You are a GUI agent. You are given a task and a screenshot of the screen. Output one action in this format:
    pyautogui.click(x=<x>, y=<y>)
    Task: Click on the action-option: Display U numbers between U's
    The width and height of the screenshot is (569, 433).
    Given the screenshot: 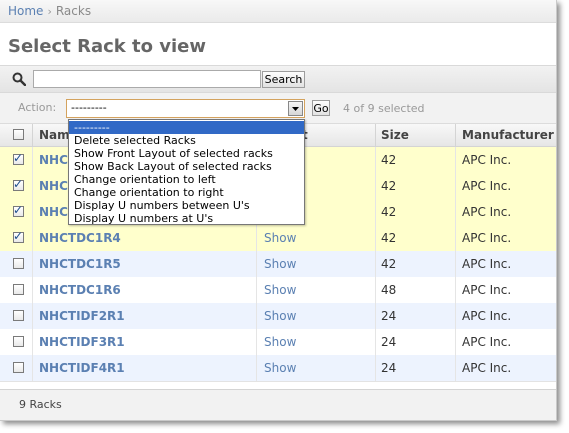 What is the action you would take?
    pyautogui.click(x=186, y=205)
    